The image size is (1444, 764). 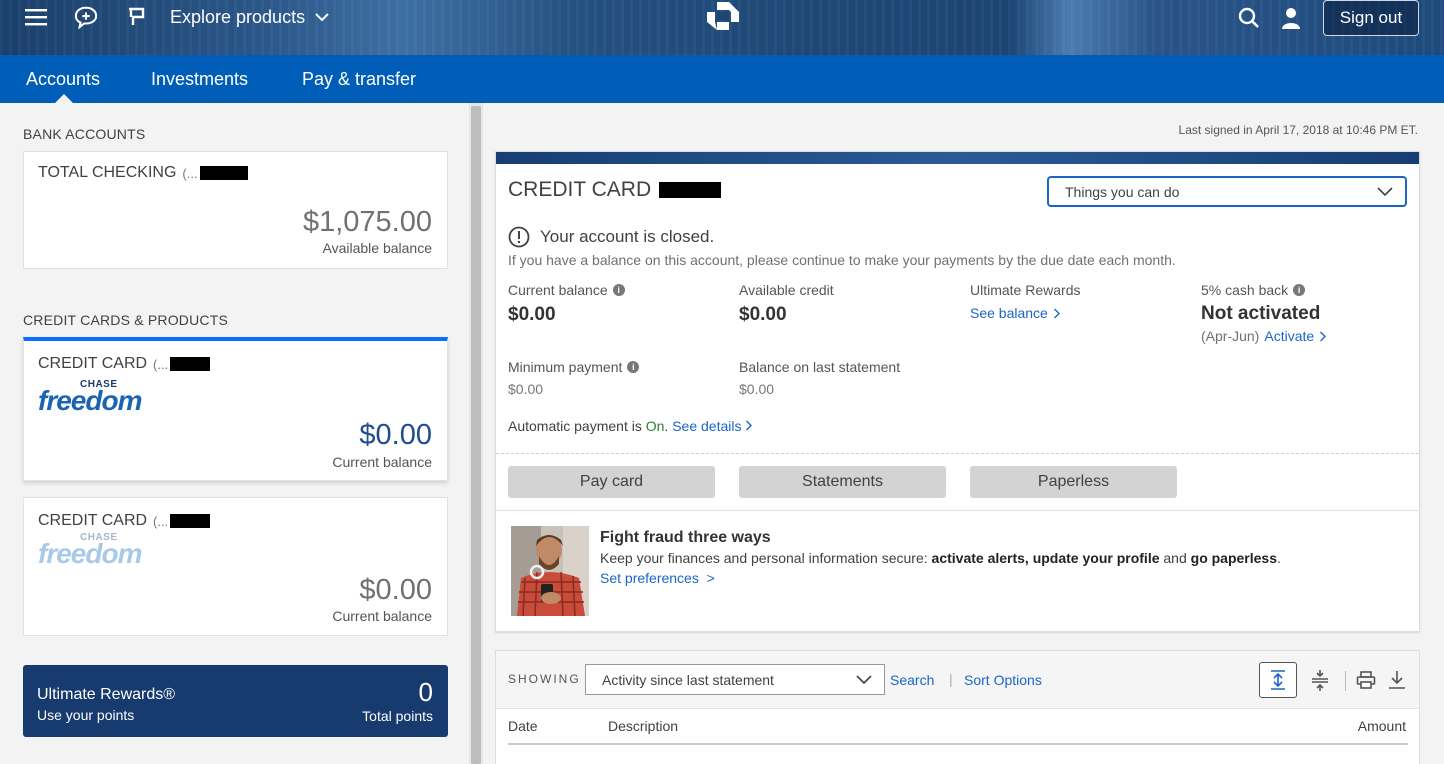 What do you see at coordinates (36, 17) in the screenshot?
I see `menu-icon` at bounding box center [36, 17].